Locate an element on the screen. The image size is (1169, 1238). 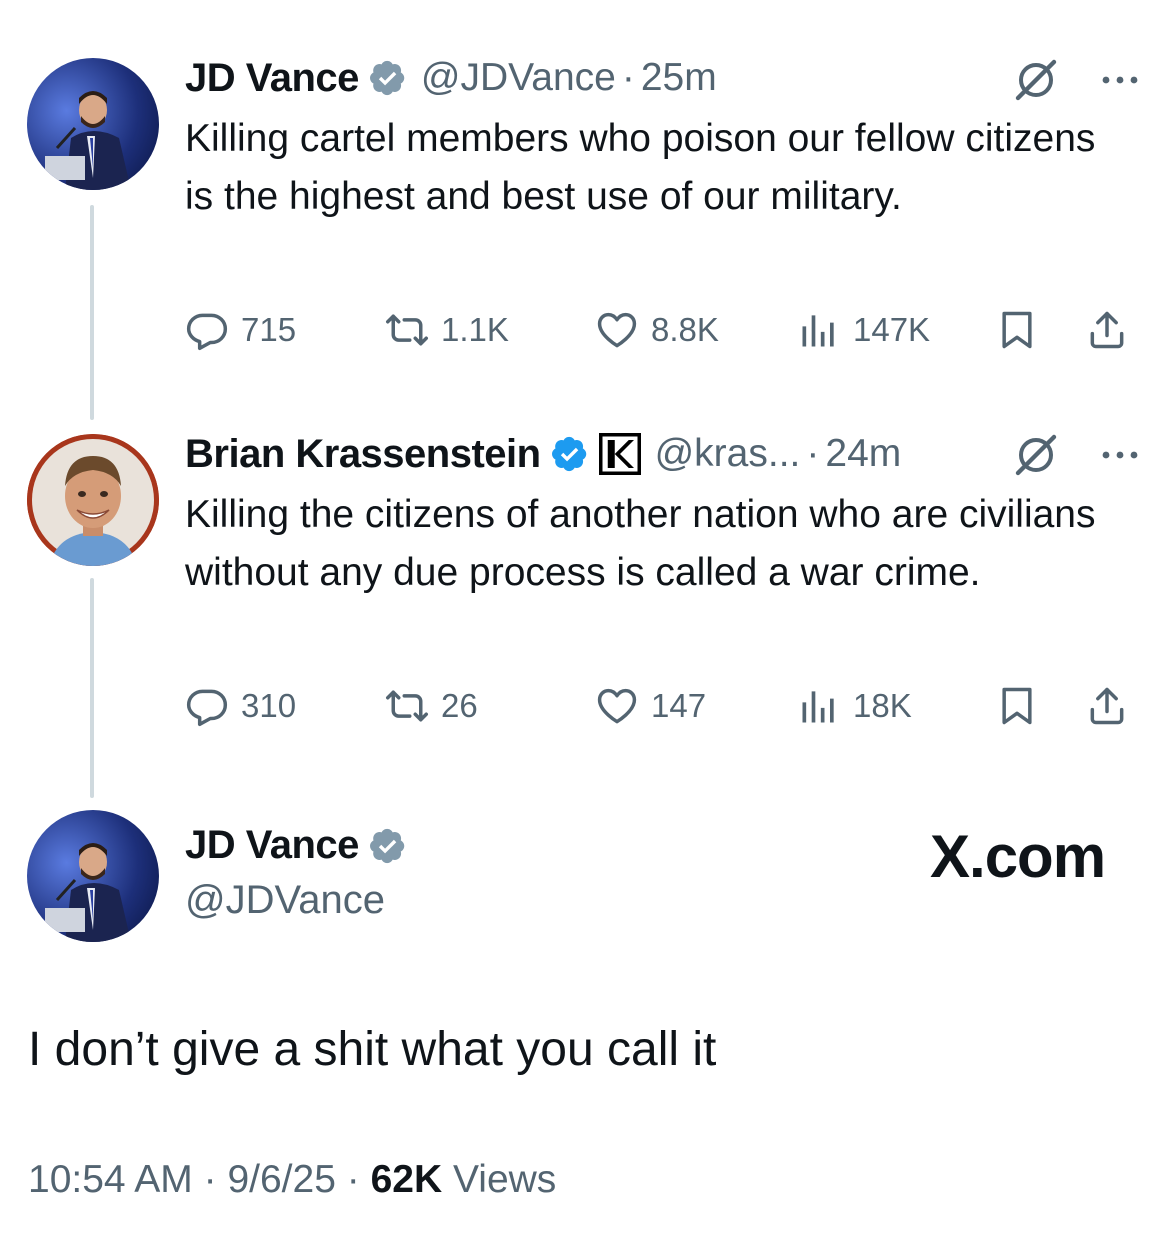
reply-views-count: 62K is located at coordinates (406, 1179).